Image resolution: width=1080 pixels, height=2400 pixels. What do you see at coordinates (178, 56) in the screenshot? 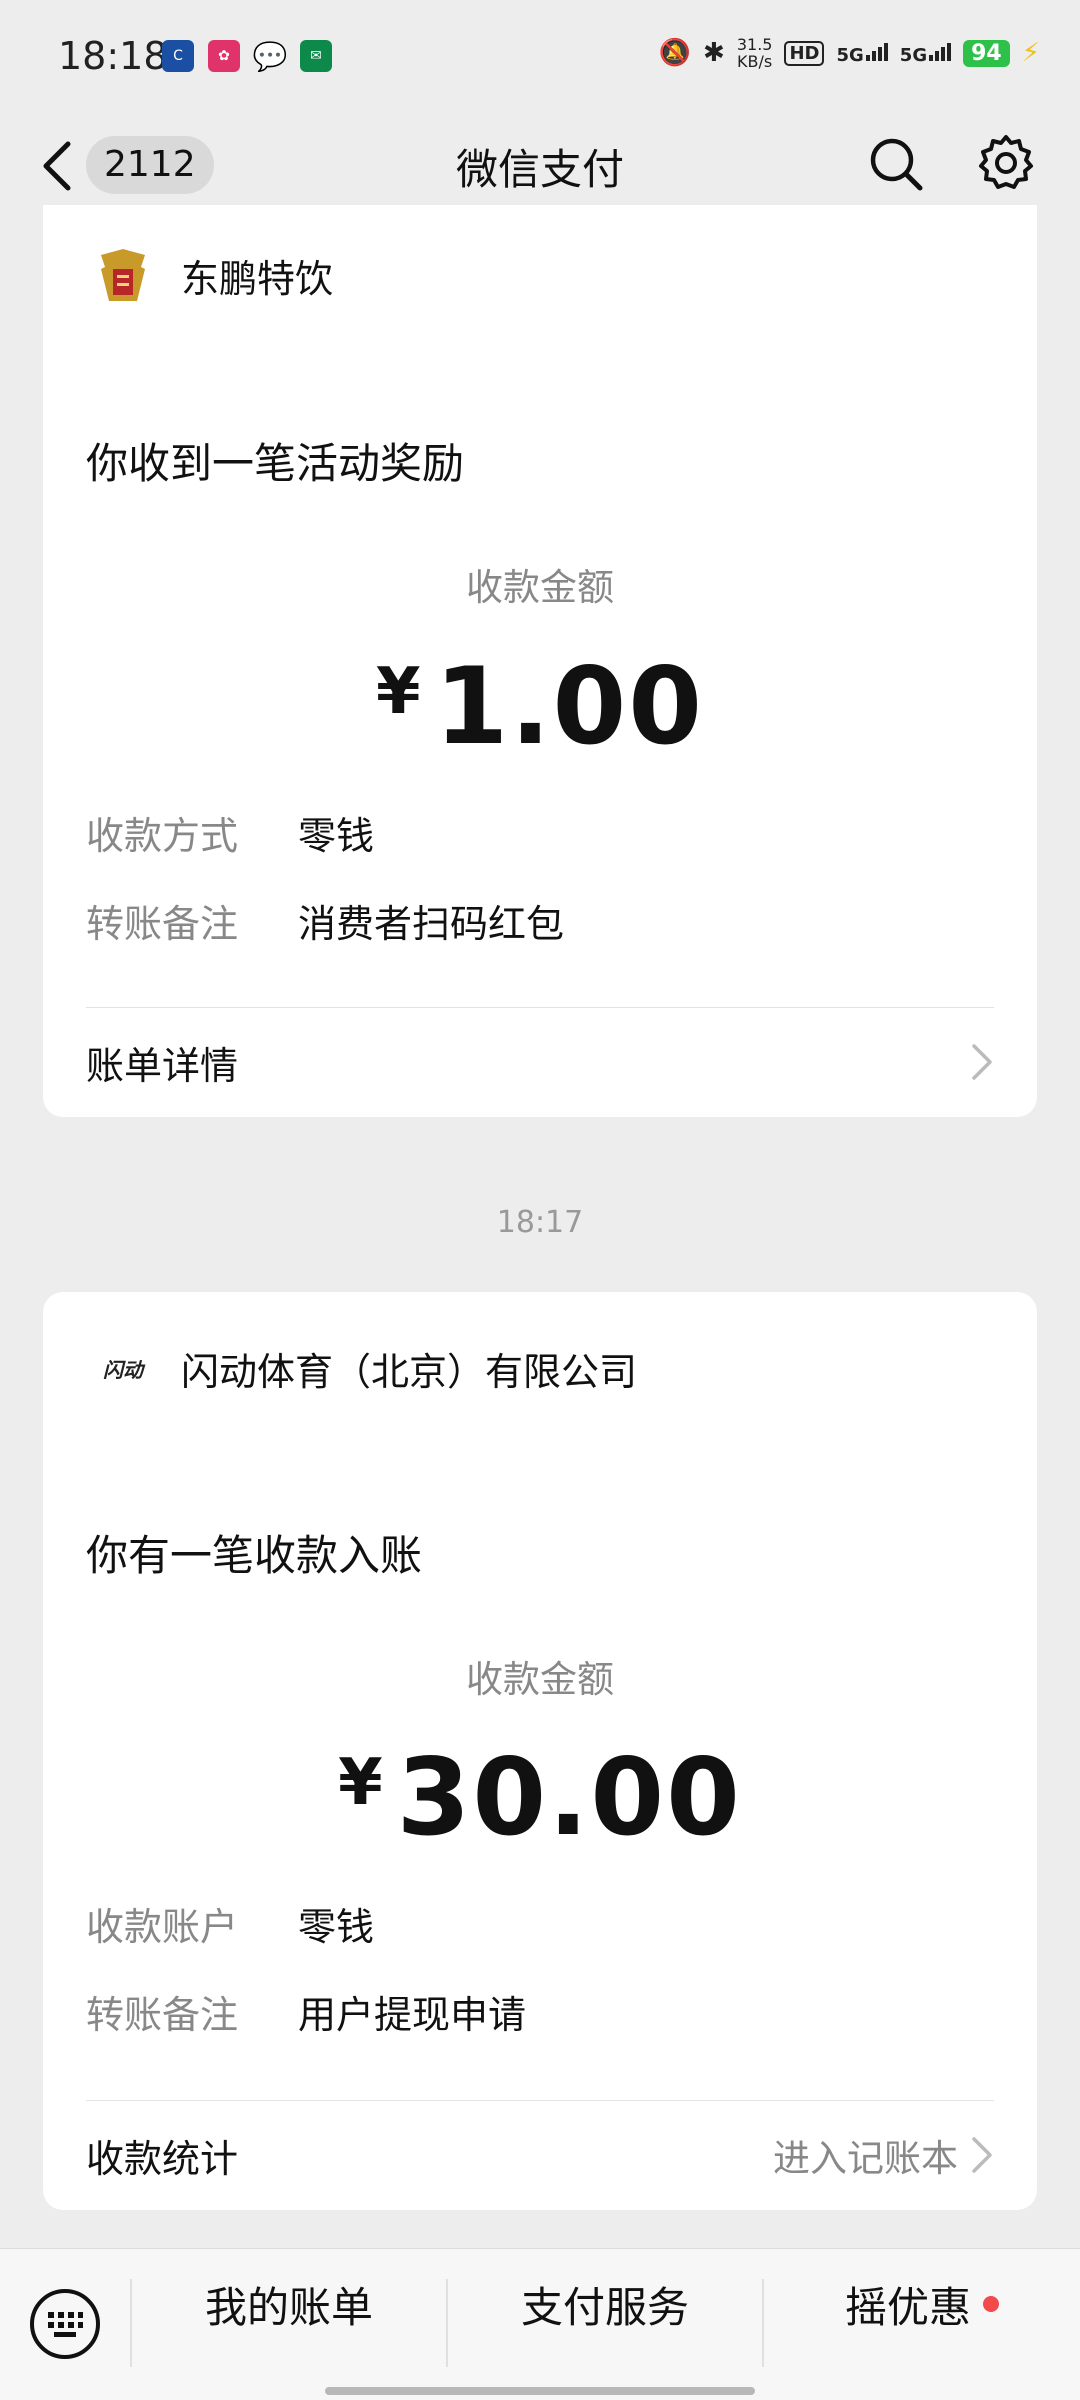
I see `bank-app-icon: C` at bounding box center [178, 56].